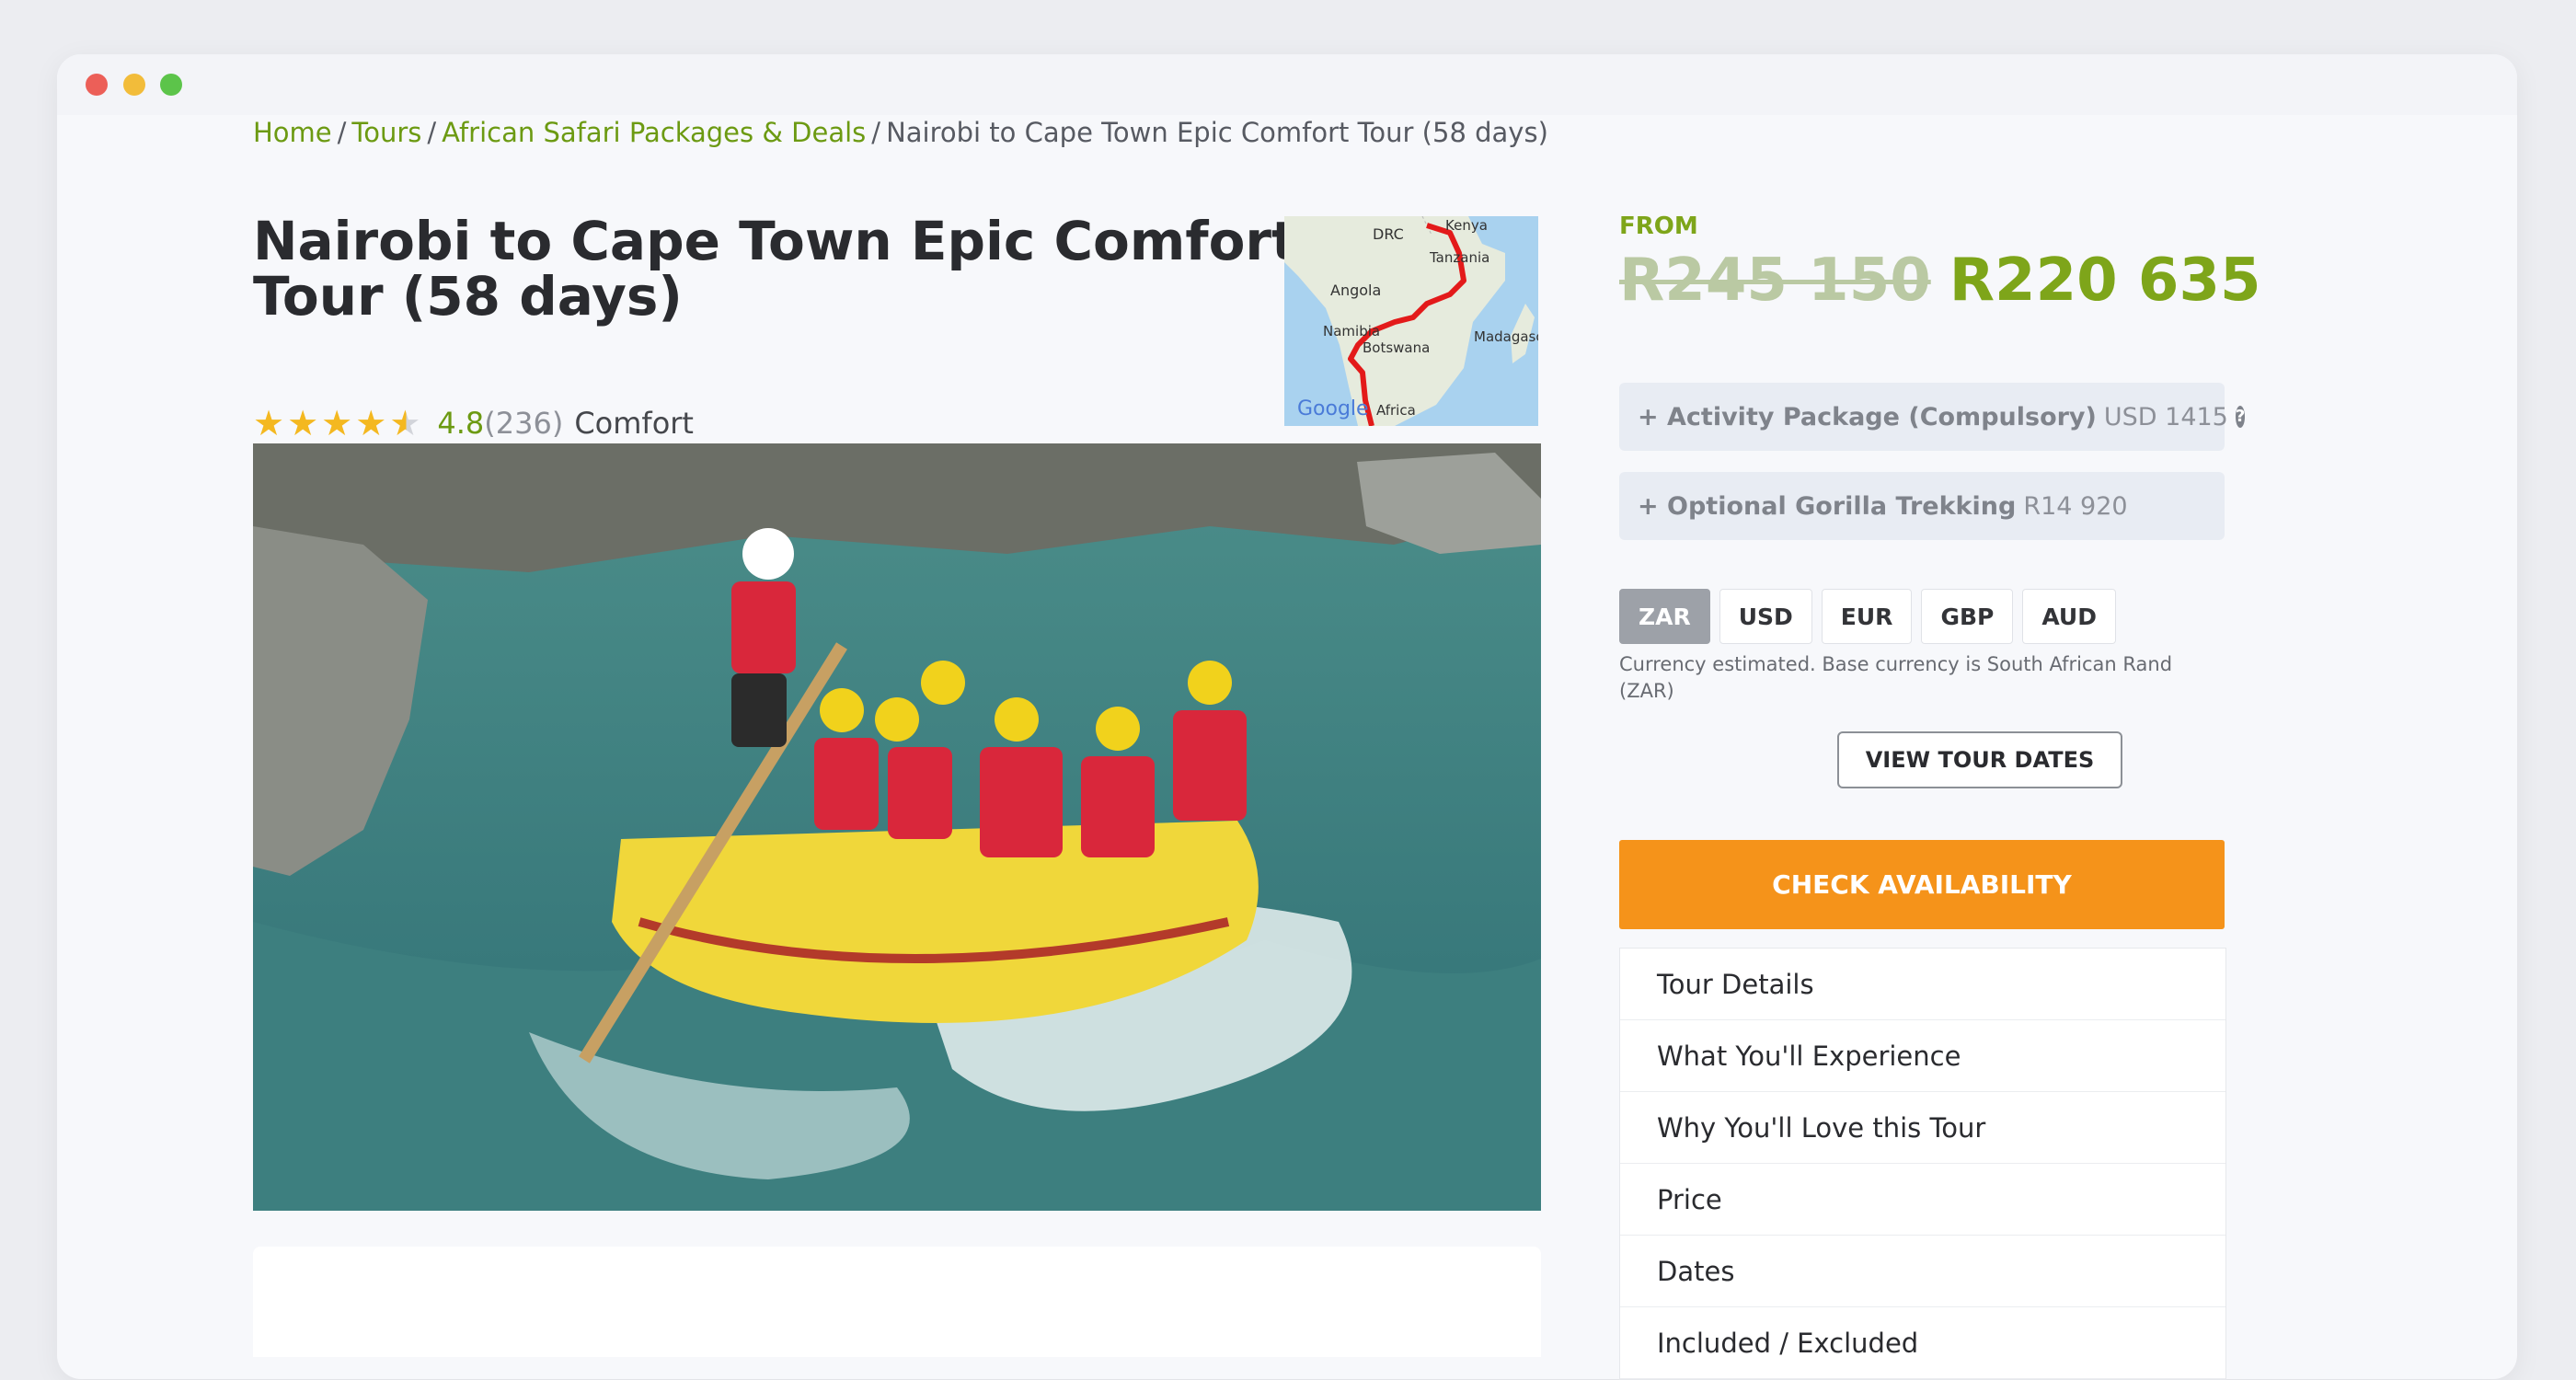  What do you see at coordinates (2165, 416) in the screenshot?
I see `addon-price: USD 1415` at bounding box center [2165, 416].